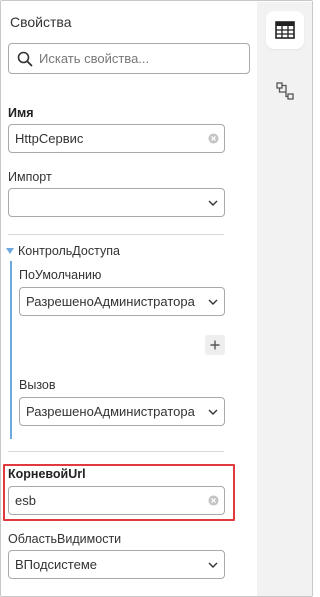 This screenshot has height=597, width=320. What do you see at coordinates (21, 113) in the screenshot?
I see `name-label: Имя` at bounding box center [21, 113].